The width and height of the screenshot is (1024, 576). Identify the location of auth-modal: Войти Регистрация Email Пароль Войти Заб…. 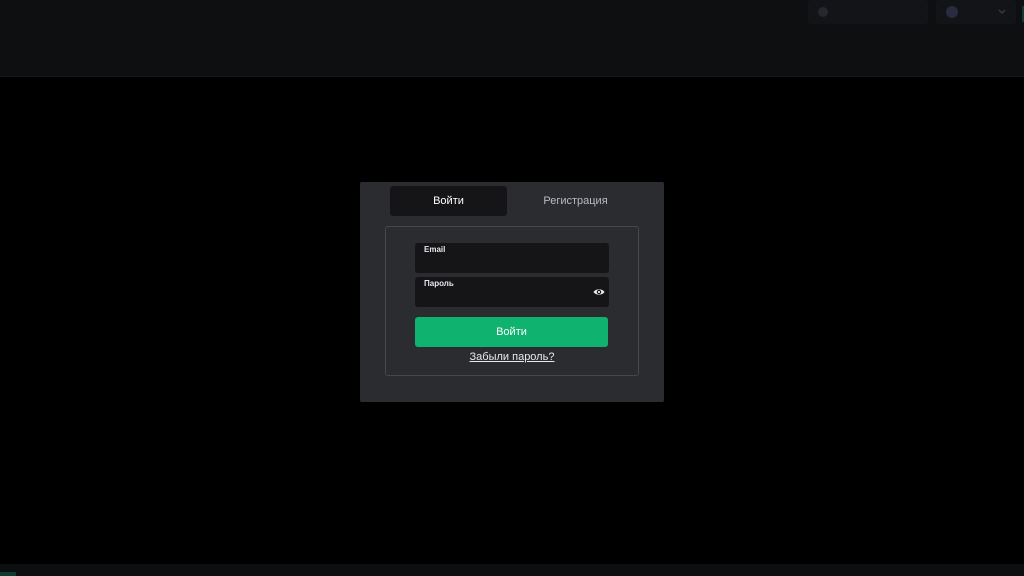
(512, 292).